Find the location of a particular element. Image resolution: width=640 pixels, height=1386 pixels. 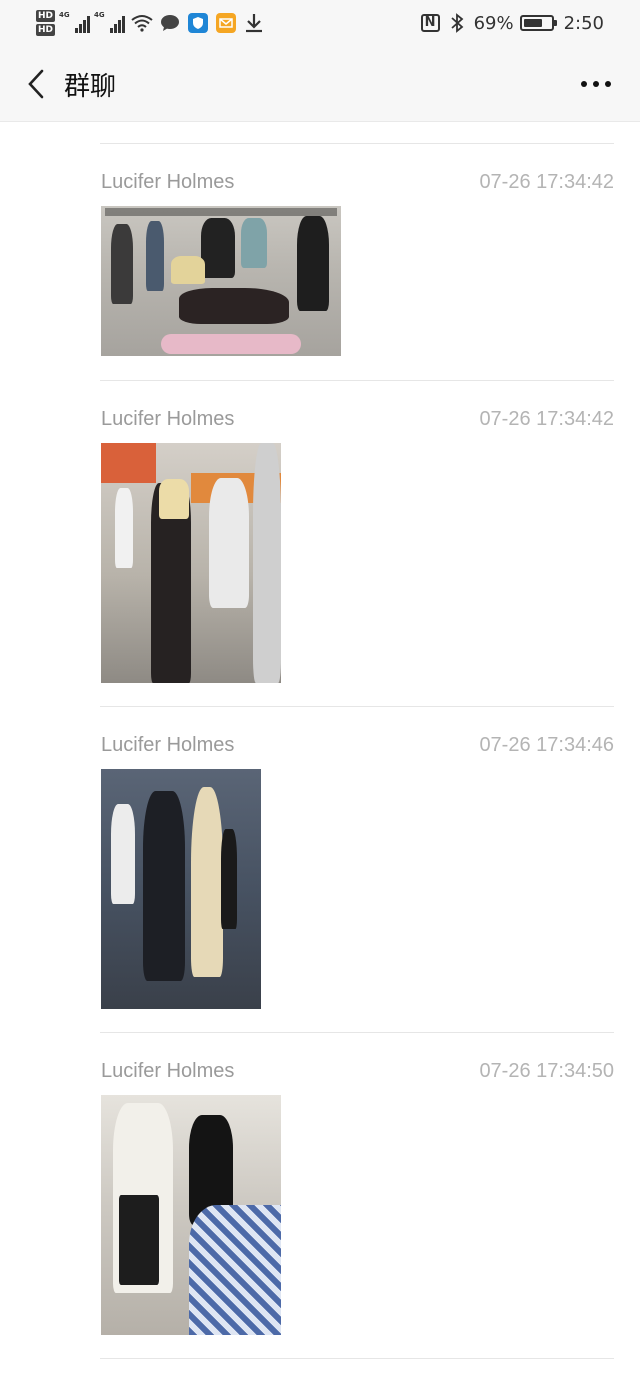

more-options-button is located at coordinates (596, 84).